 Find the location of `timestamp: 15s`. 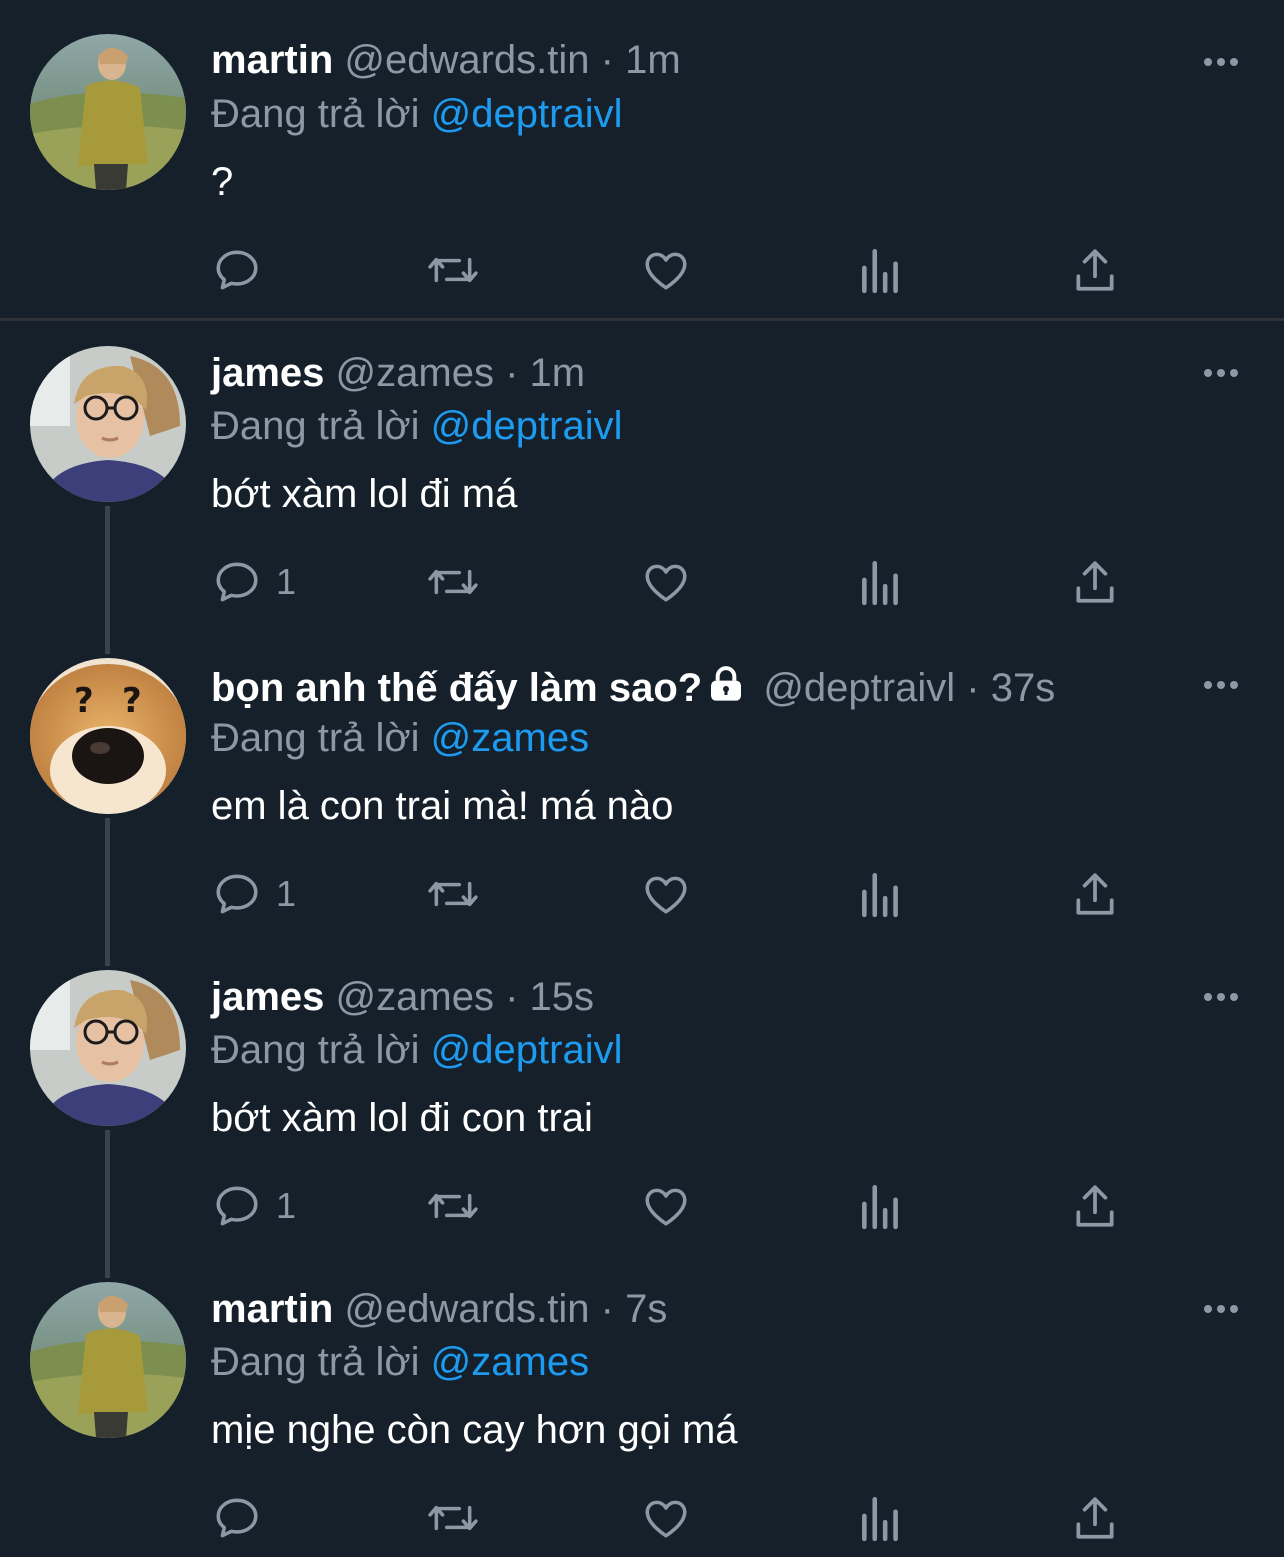

timestamp: 15s is located at coordinates (562, 997).